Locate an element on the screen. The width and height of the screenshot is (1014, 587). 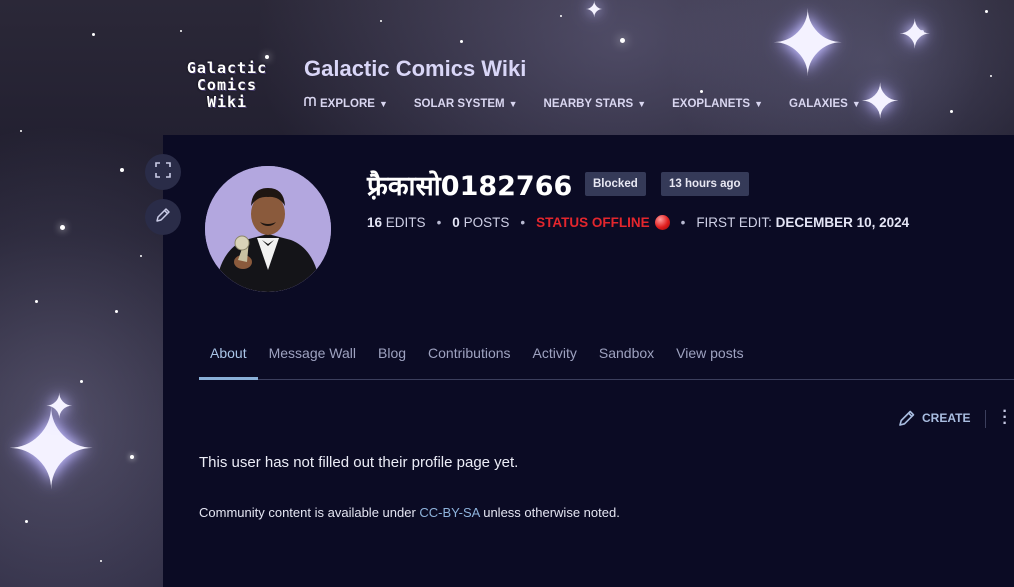
posts-count: 0 is located at coordinates (456, 222).